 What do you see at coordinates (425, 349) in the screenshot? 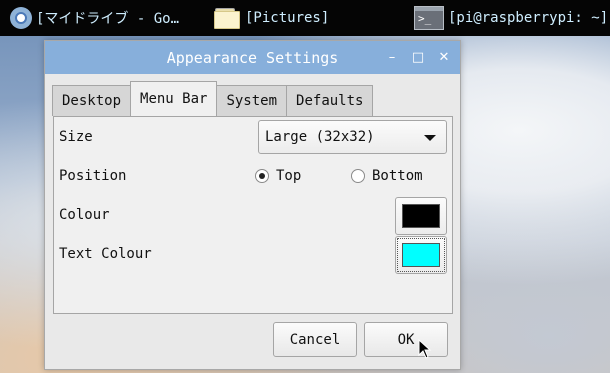
I see `mouse-cursor-icon` at bounding box center [425, 349].